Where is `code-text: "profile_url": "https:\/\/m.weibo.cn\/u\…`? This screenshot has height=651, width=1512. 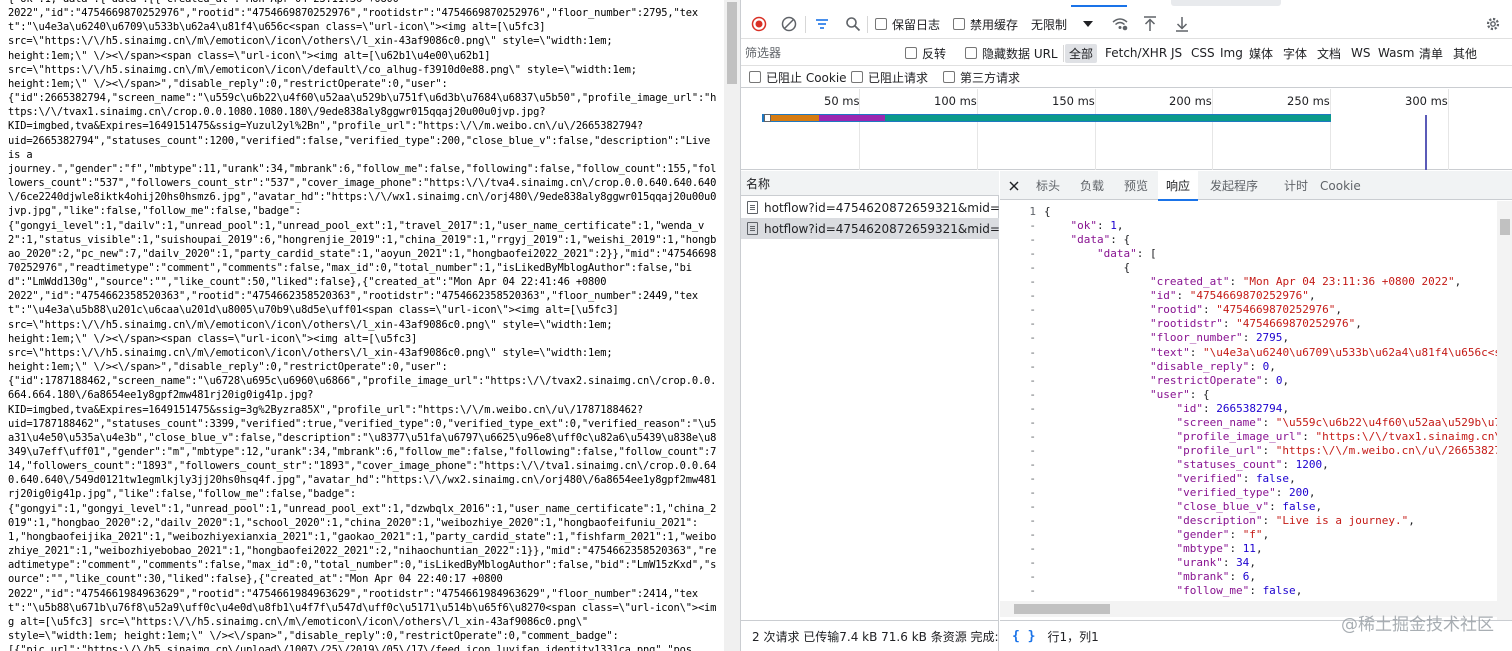 code-text: "profile_url": "https:\/\/m.weibo.cn\/u\… is located at coordinates (1336, 450).